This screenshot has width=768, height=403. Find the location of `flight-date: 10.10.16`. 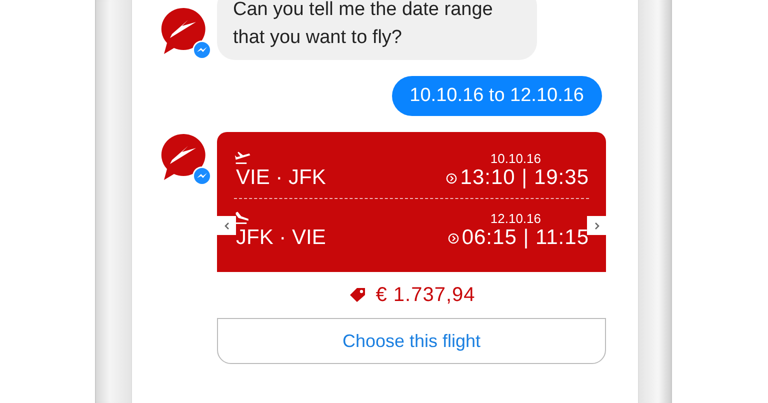

flight-date: 10.10.16 is located at coordinates (515, 158).